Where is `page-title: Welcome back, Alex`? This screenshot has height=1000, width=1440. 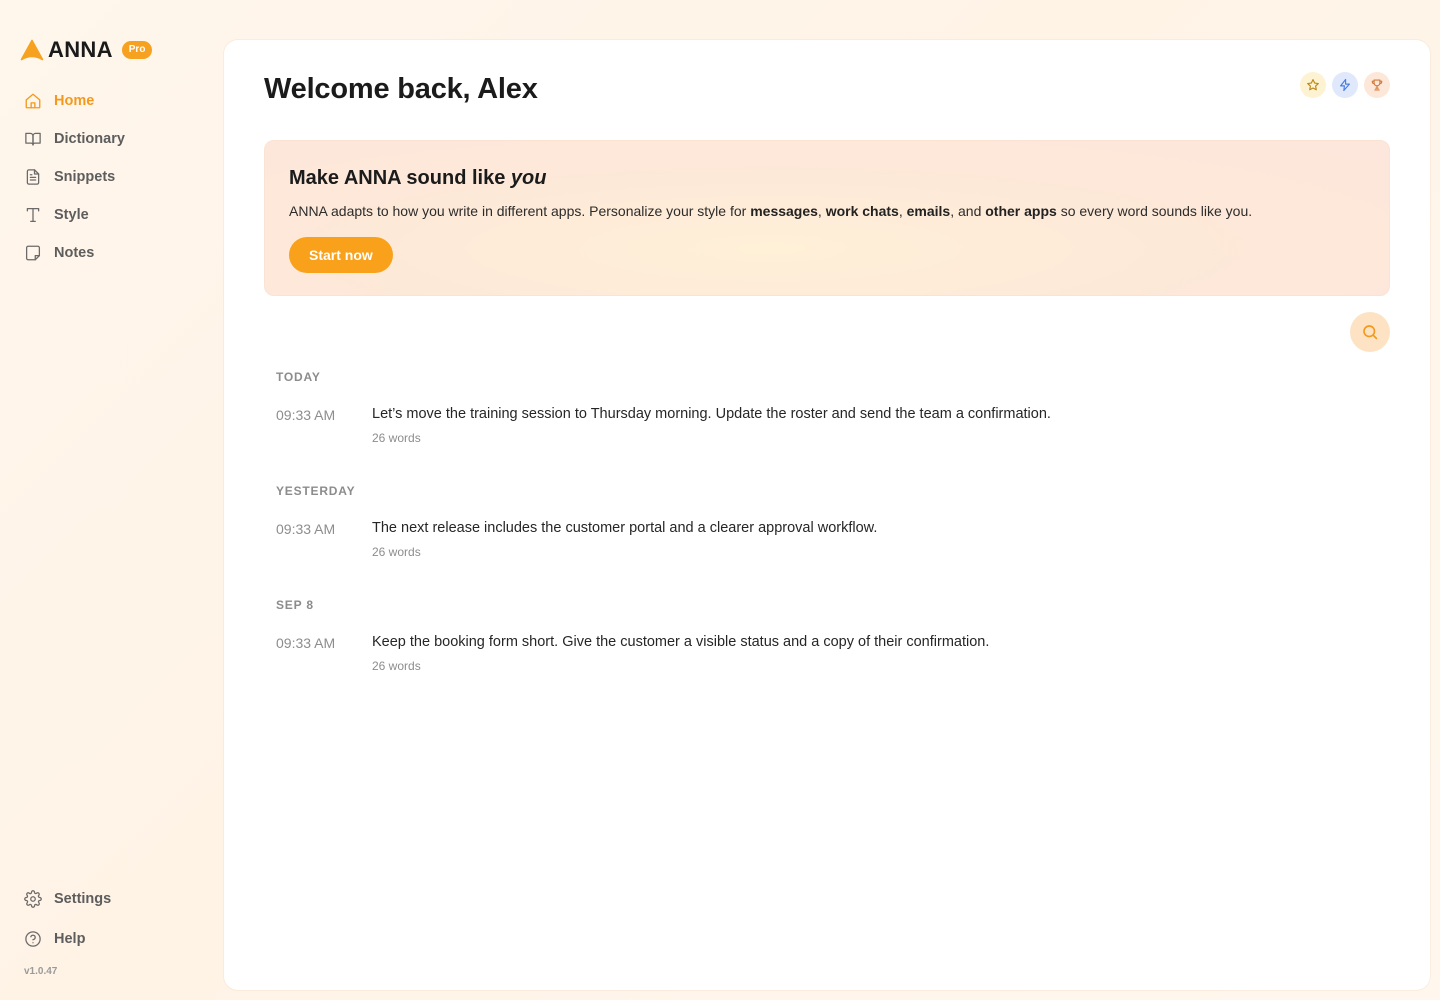 page-title: Welcome back, Alex is located at coordinates (401, 89).